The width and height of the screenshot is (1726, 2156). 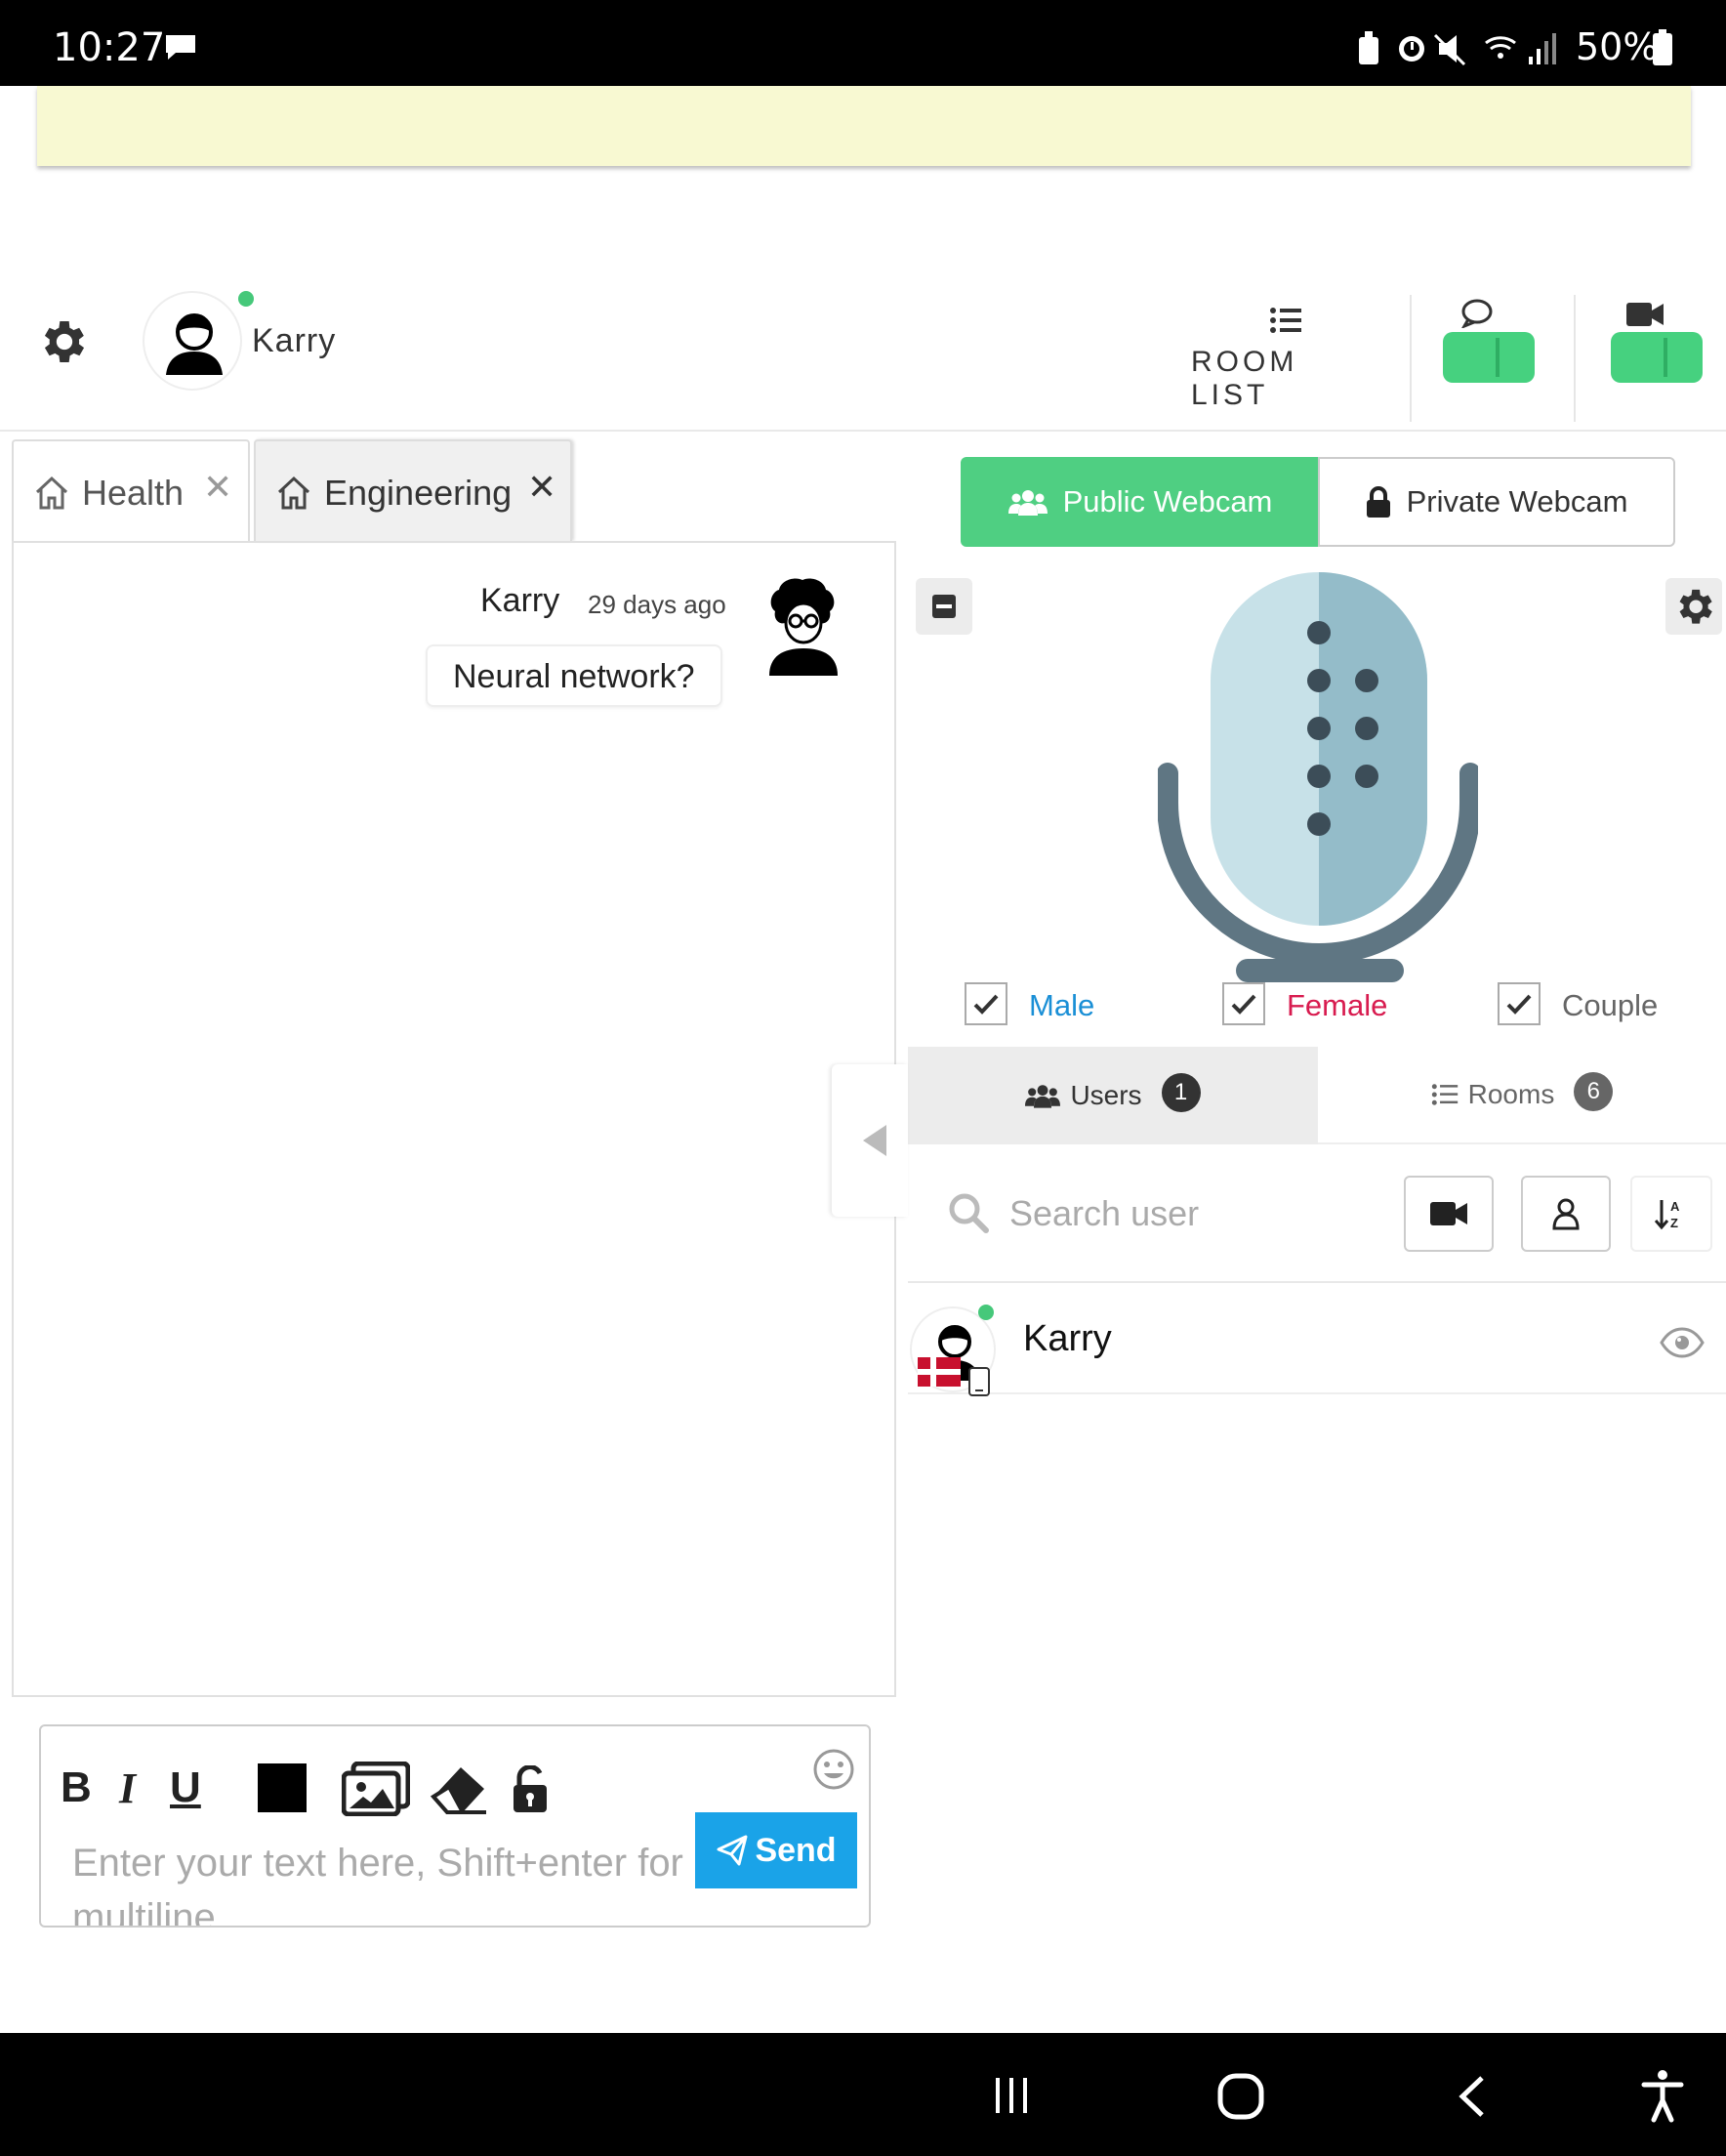 I want to click on header-divider, so click(x=863, y=431).